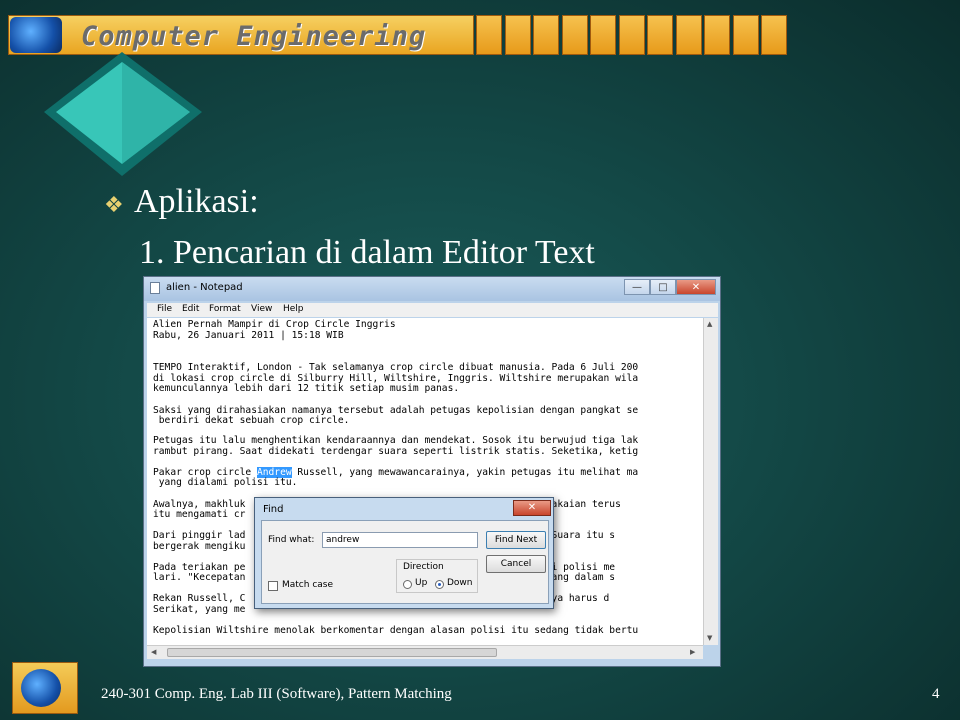  What do you see at coordinates (254, 36) in the screenshot?
I see `header-title: Computer Engineering` at bounding box center [254, 36].